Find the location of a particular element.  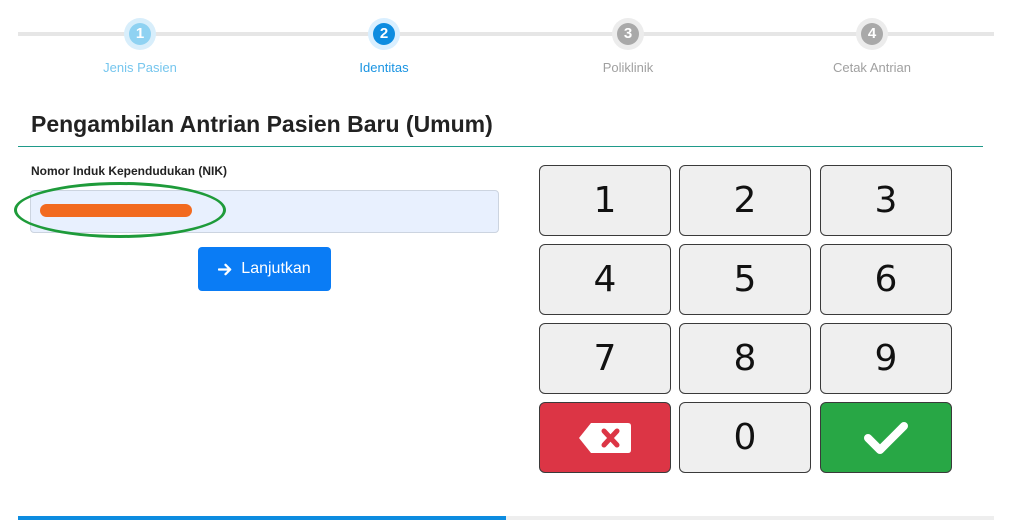

keypad-key-0: 0 is located at coordinates (745, 437).